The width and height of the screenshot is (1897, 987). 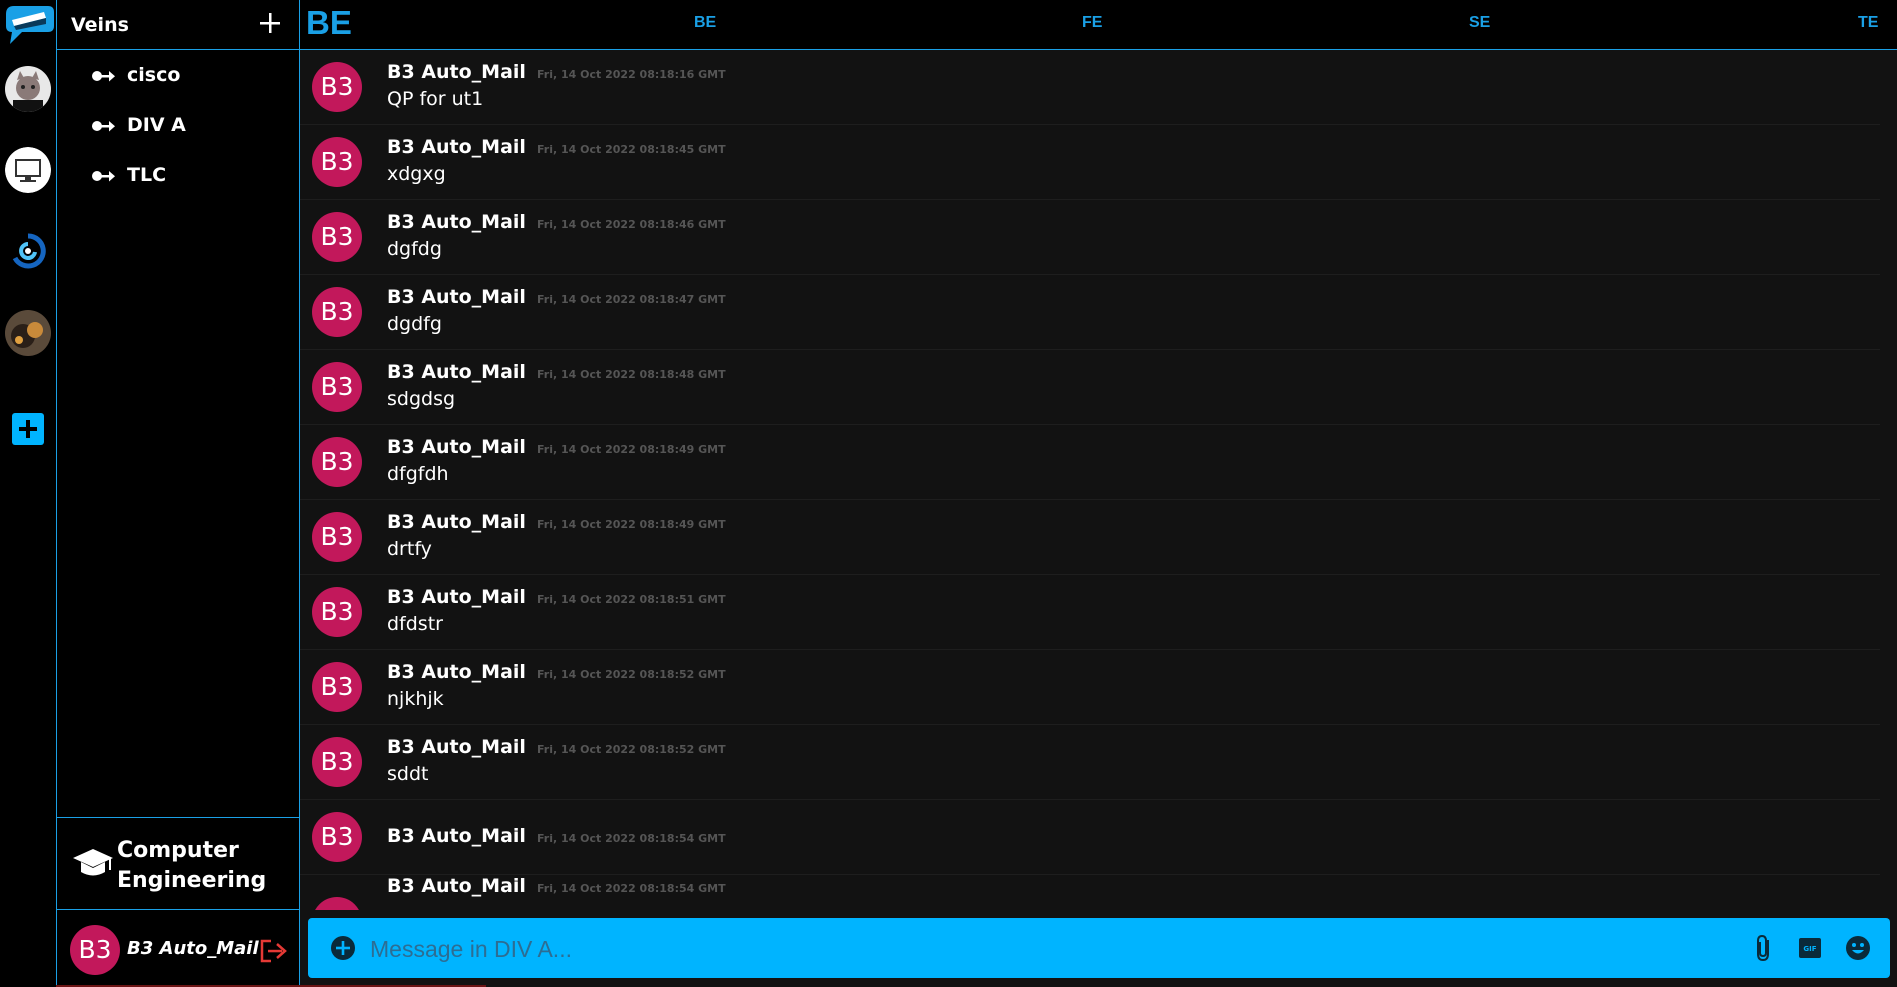 What do you see at coordinates (154, 75) in the screenshot?
I see `channel-label: cisco` at bounding box center [154, 75].